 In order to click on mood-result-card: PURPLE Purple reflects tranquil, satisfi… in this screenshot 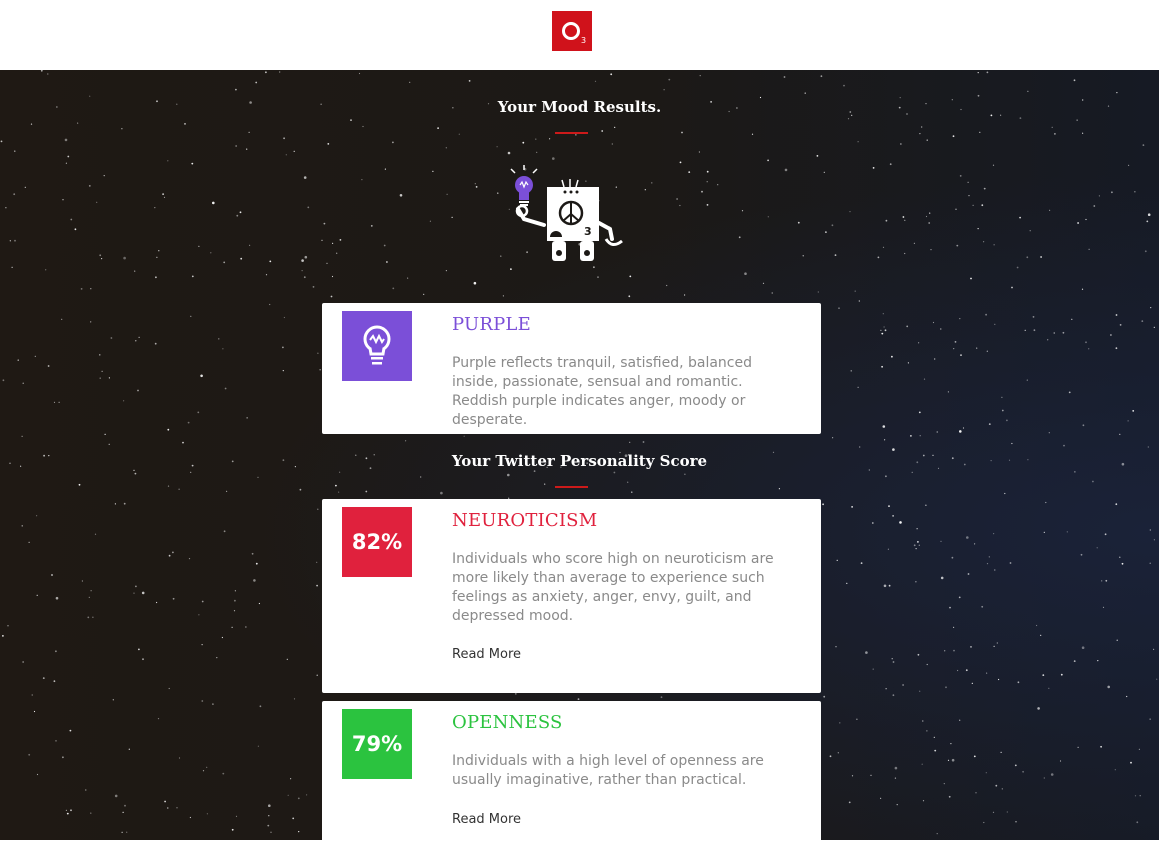, I will do `click(571, 368)`.